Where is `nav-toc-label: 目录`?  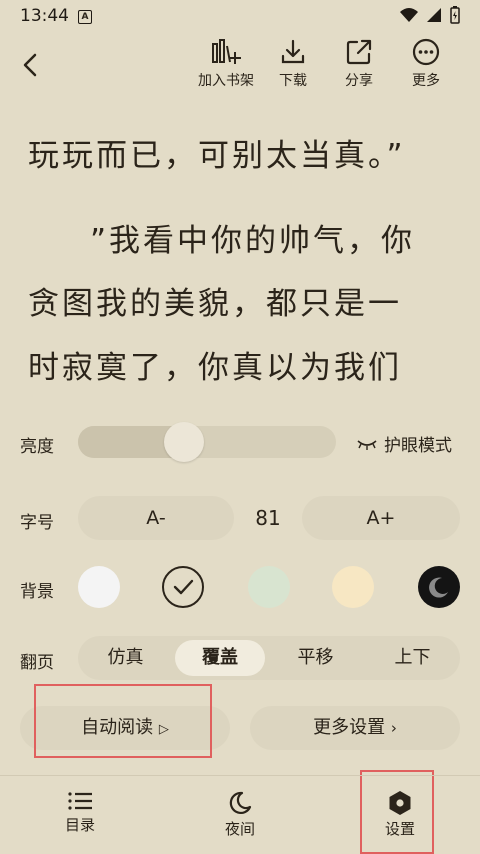 nav-toc-label: 目录 is located at coordinates (79, 825).